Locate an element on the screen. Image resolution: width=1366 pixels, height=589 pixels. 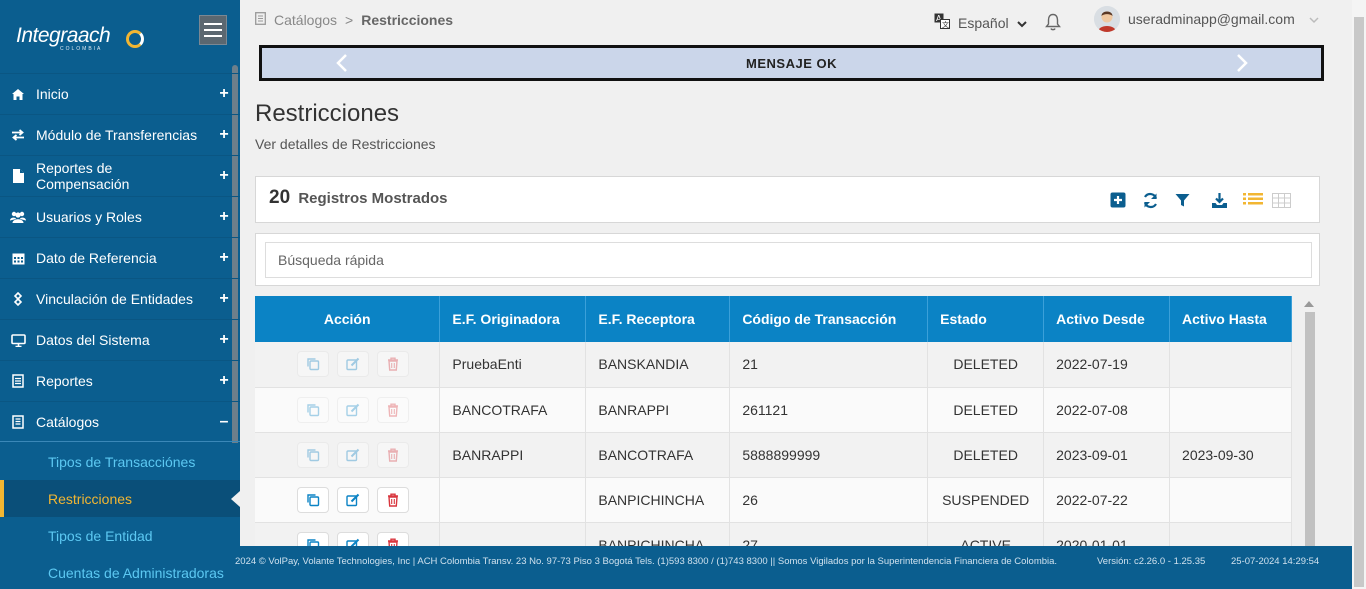
chevron-down-icon is located at coordinates (1314, 19).